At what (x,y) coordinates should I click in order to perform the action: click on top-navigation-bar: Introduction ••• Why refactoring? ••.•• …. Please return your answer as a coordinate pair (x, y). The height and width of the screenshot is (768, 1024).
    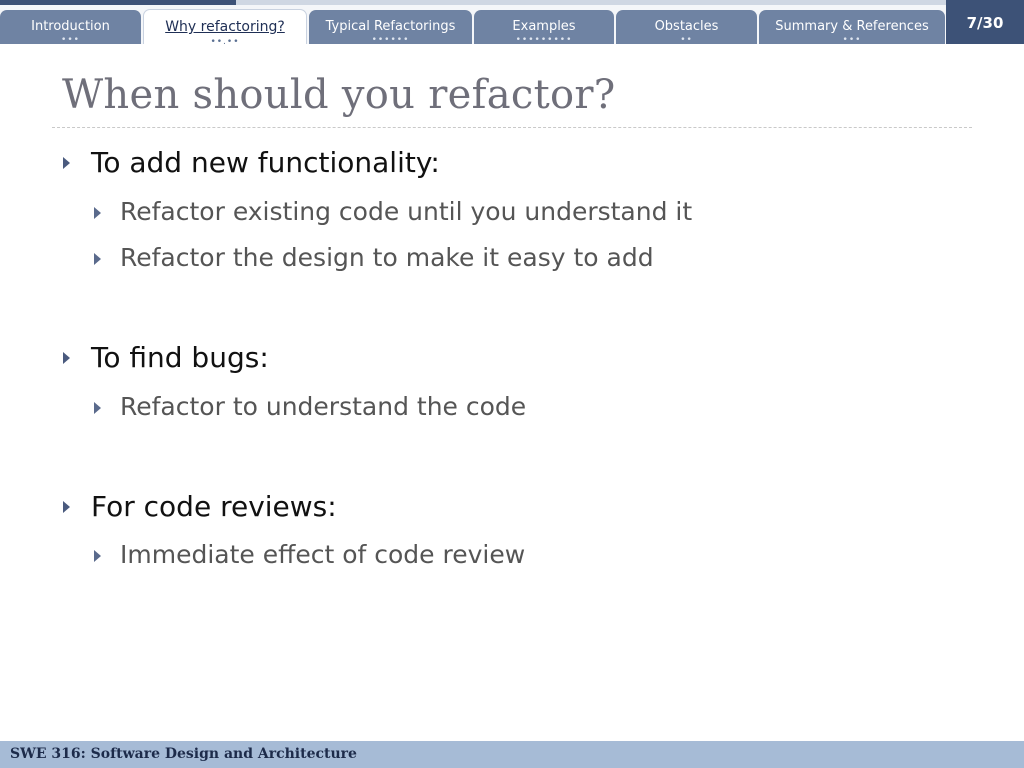
    Looking at the image, I should click on (512, 23).